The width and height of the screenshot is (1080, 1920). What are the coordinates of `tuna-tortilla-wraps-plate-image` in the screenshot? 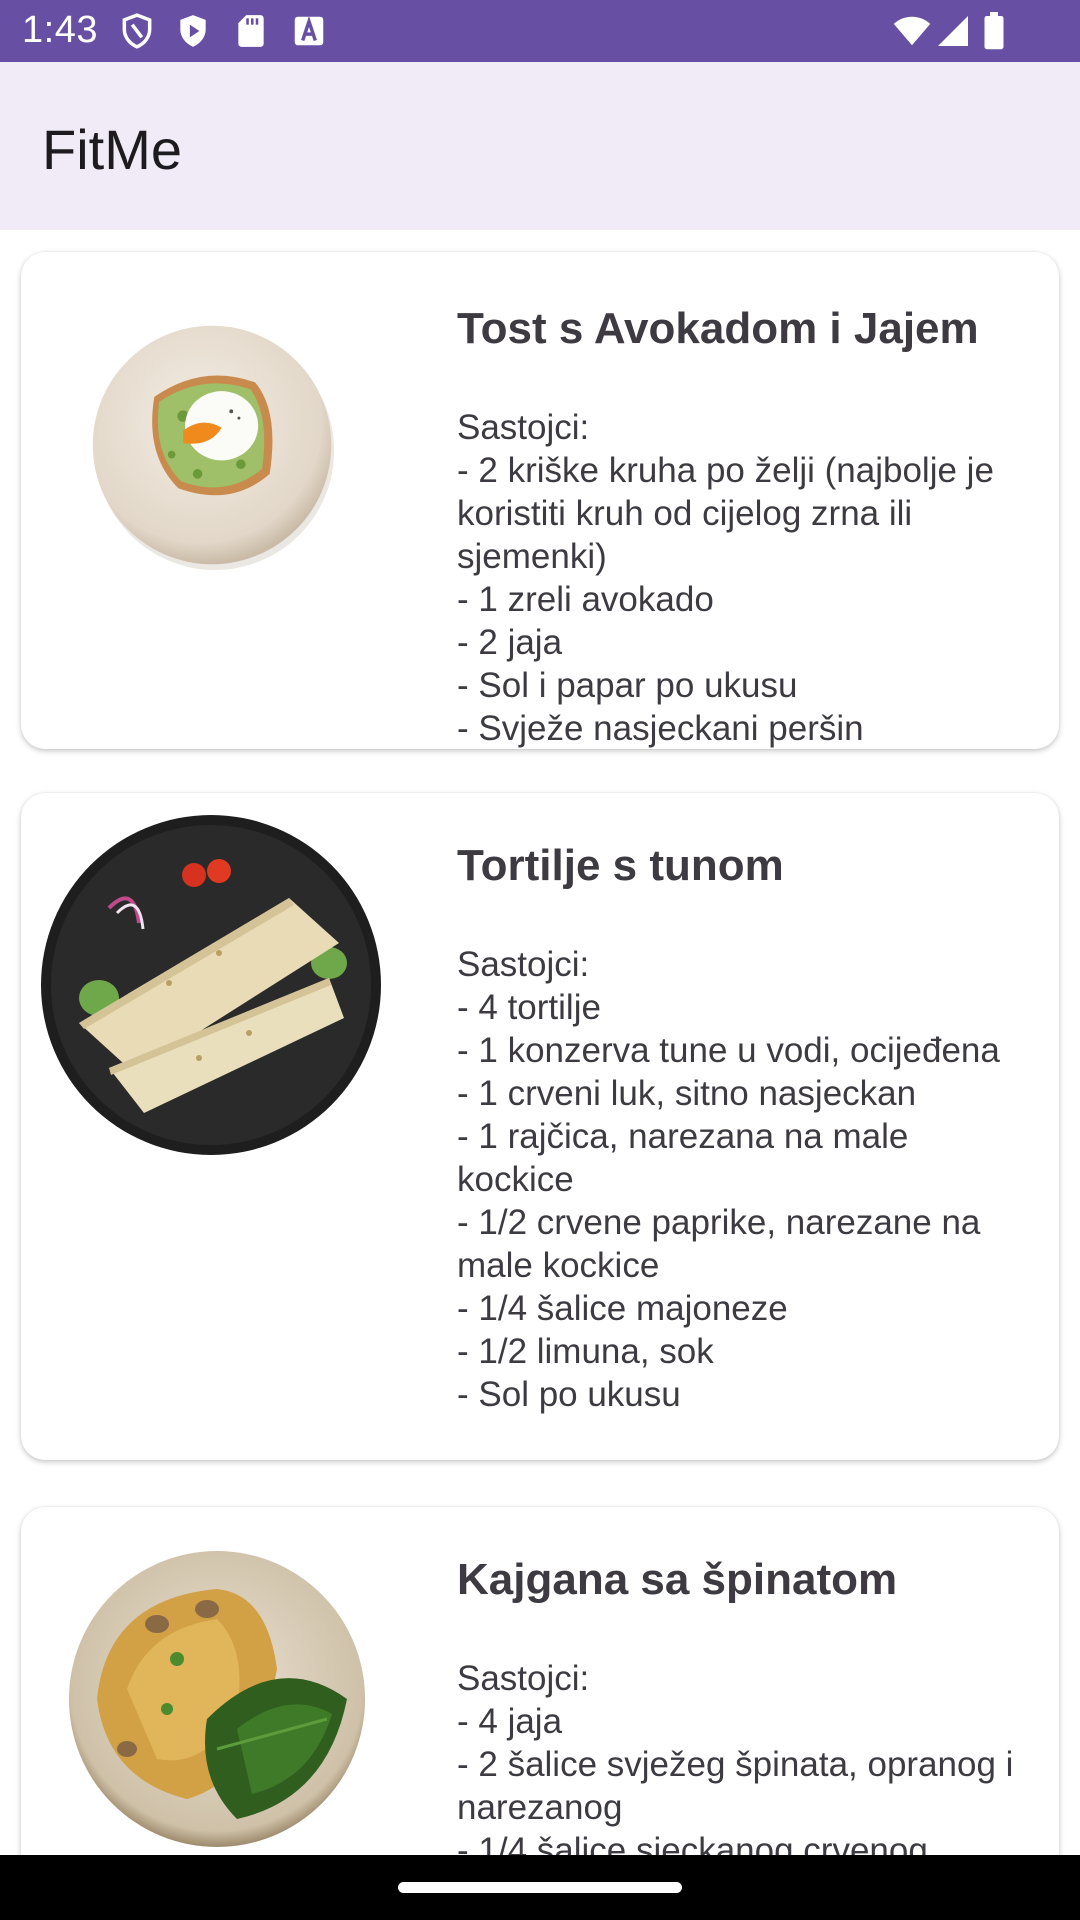 It's located at (211, 985).